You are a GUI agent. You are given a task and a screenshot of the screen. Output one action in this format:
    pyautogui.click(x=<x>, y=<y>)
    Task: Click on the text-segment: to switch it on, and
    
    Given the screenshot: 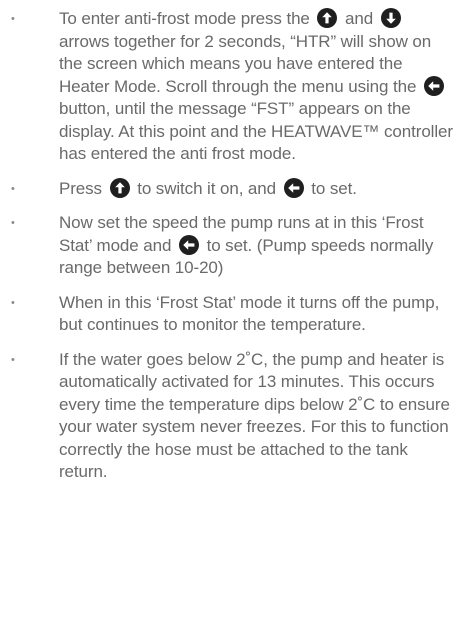 What is the action you would take?
    pyautogui.click(x=206, y=188)
    